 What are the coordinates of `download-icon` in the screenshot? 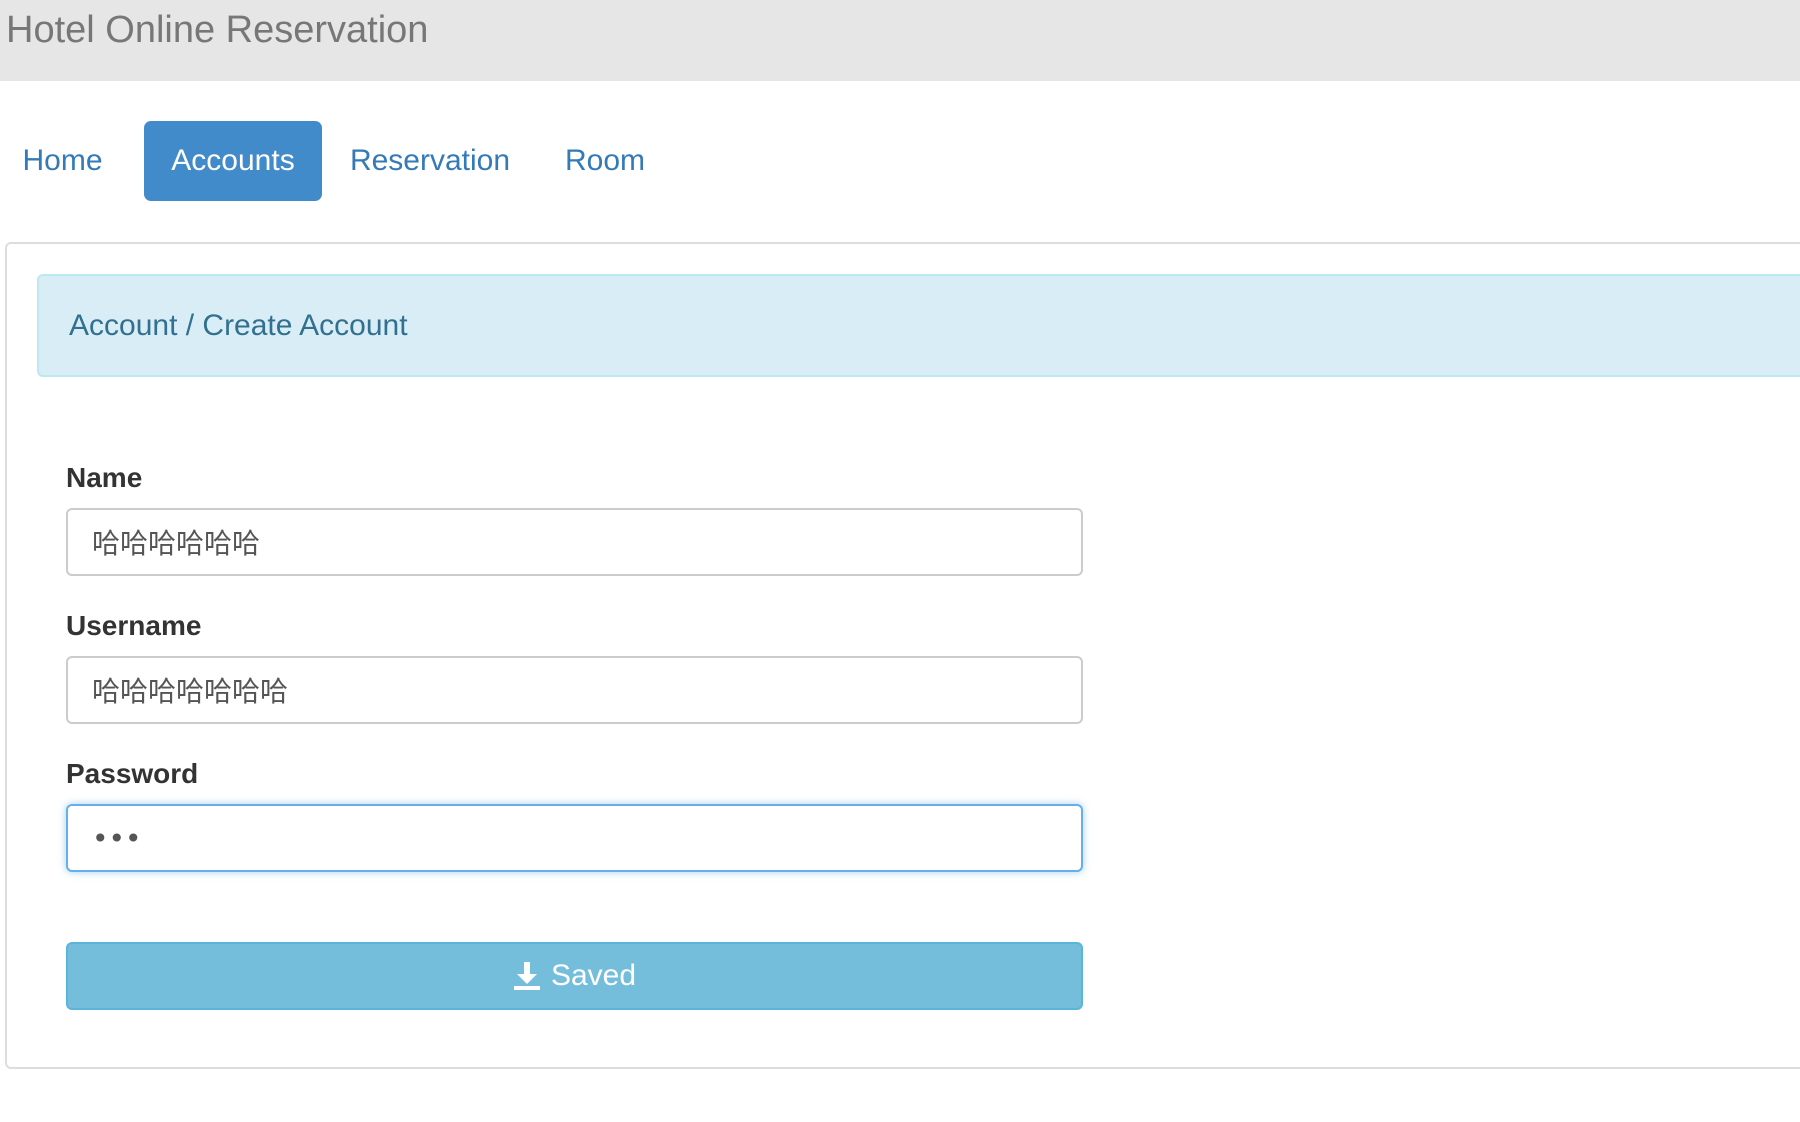 It's located at (526, 976).